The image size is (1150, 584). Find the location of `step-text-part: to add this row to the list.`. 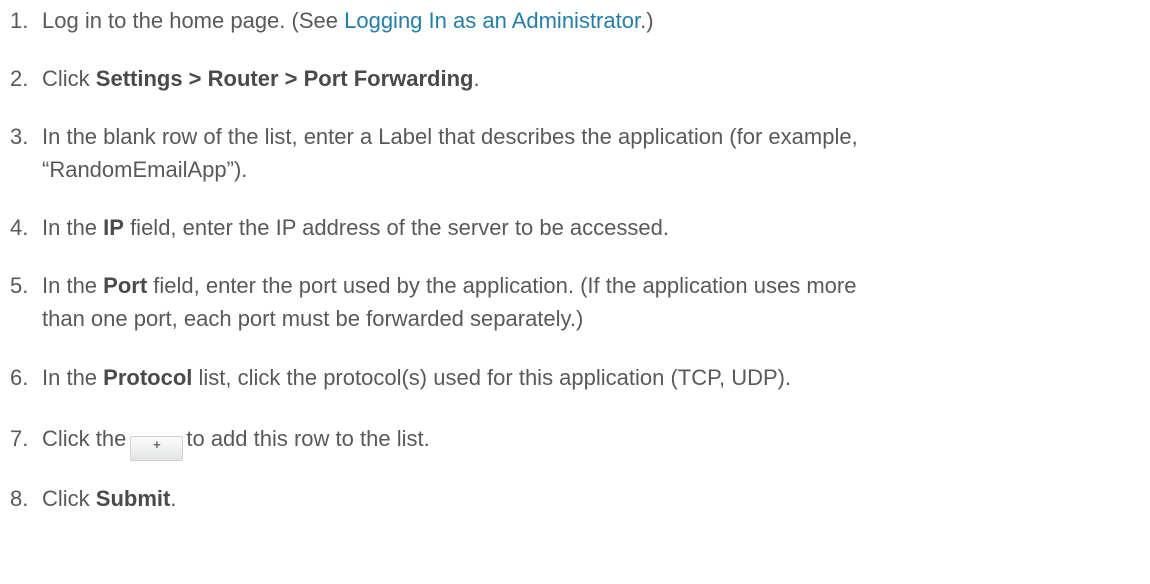

step-text-part: to add this row to the list. is located at coordinates (308, 438).